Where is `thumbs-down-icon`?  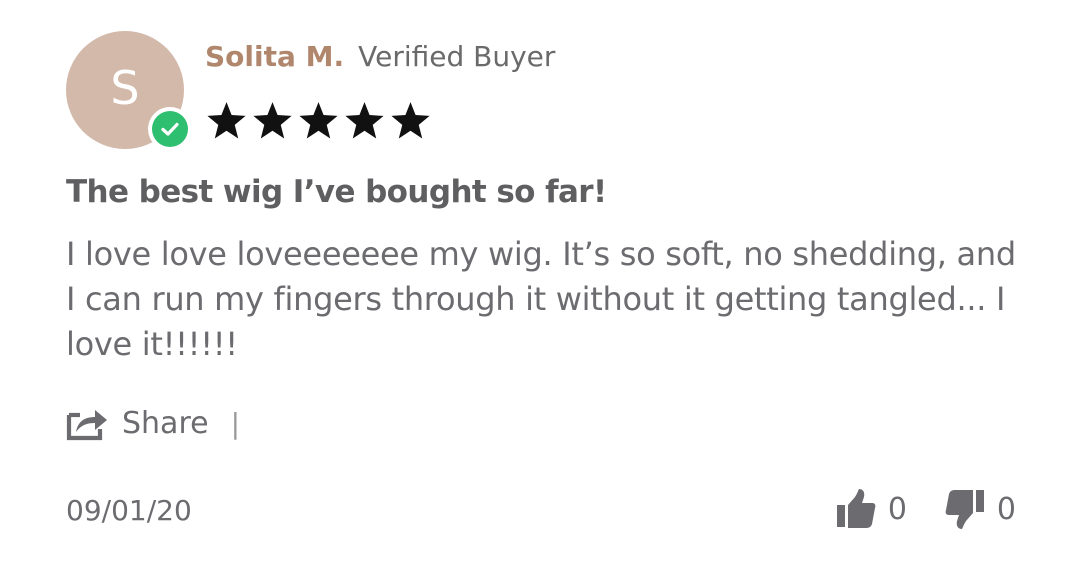 thumbs-down-icon is located at coordinates (964, 509).